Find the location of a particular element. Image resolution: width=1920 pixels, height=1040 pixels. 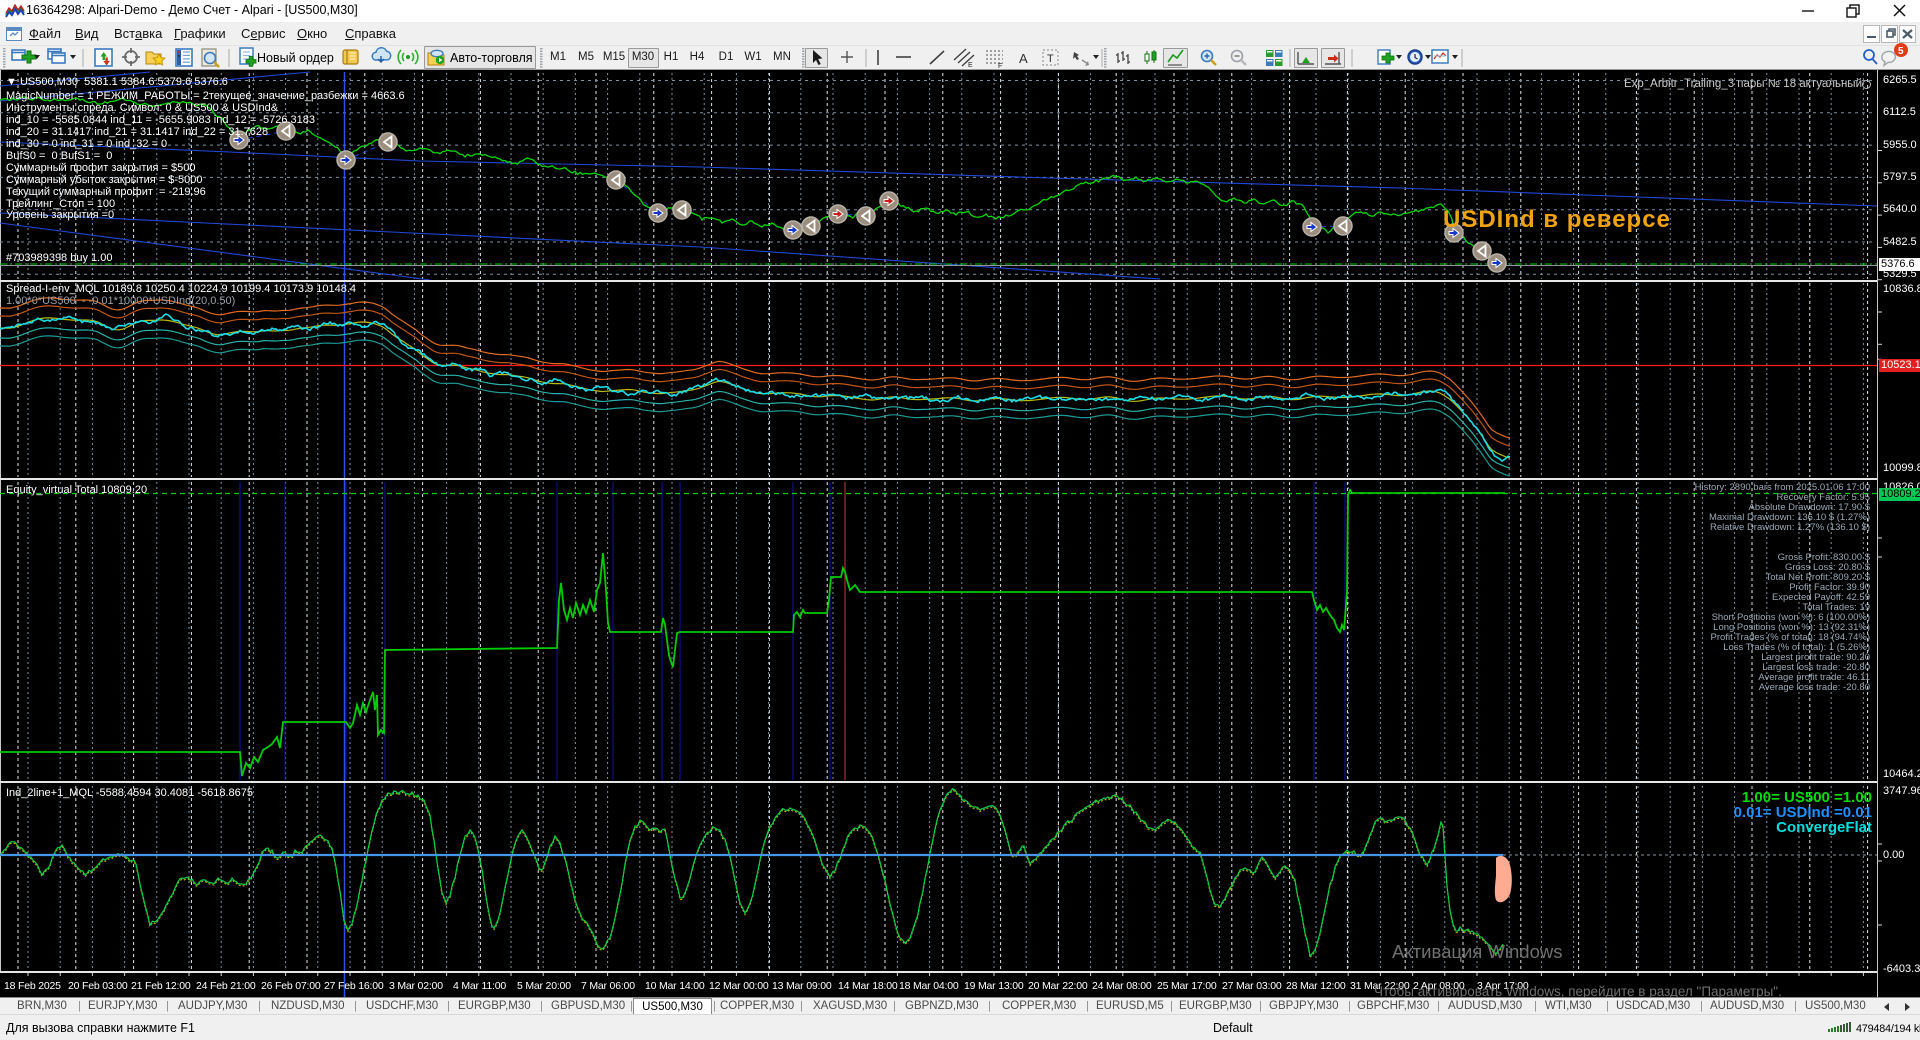

svg-text: F is located at coordinates (1000, 66).